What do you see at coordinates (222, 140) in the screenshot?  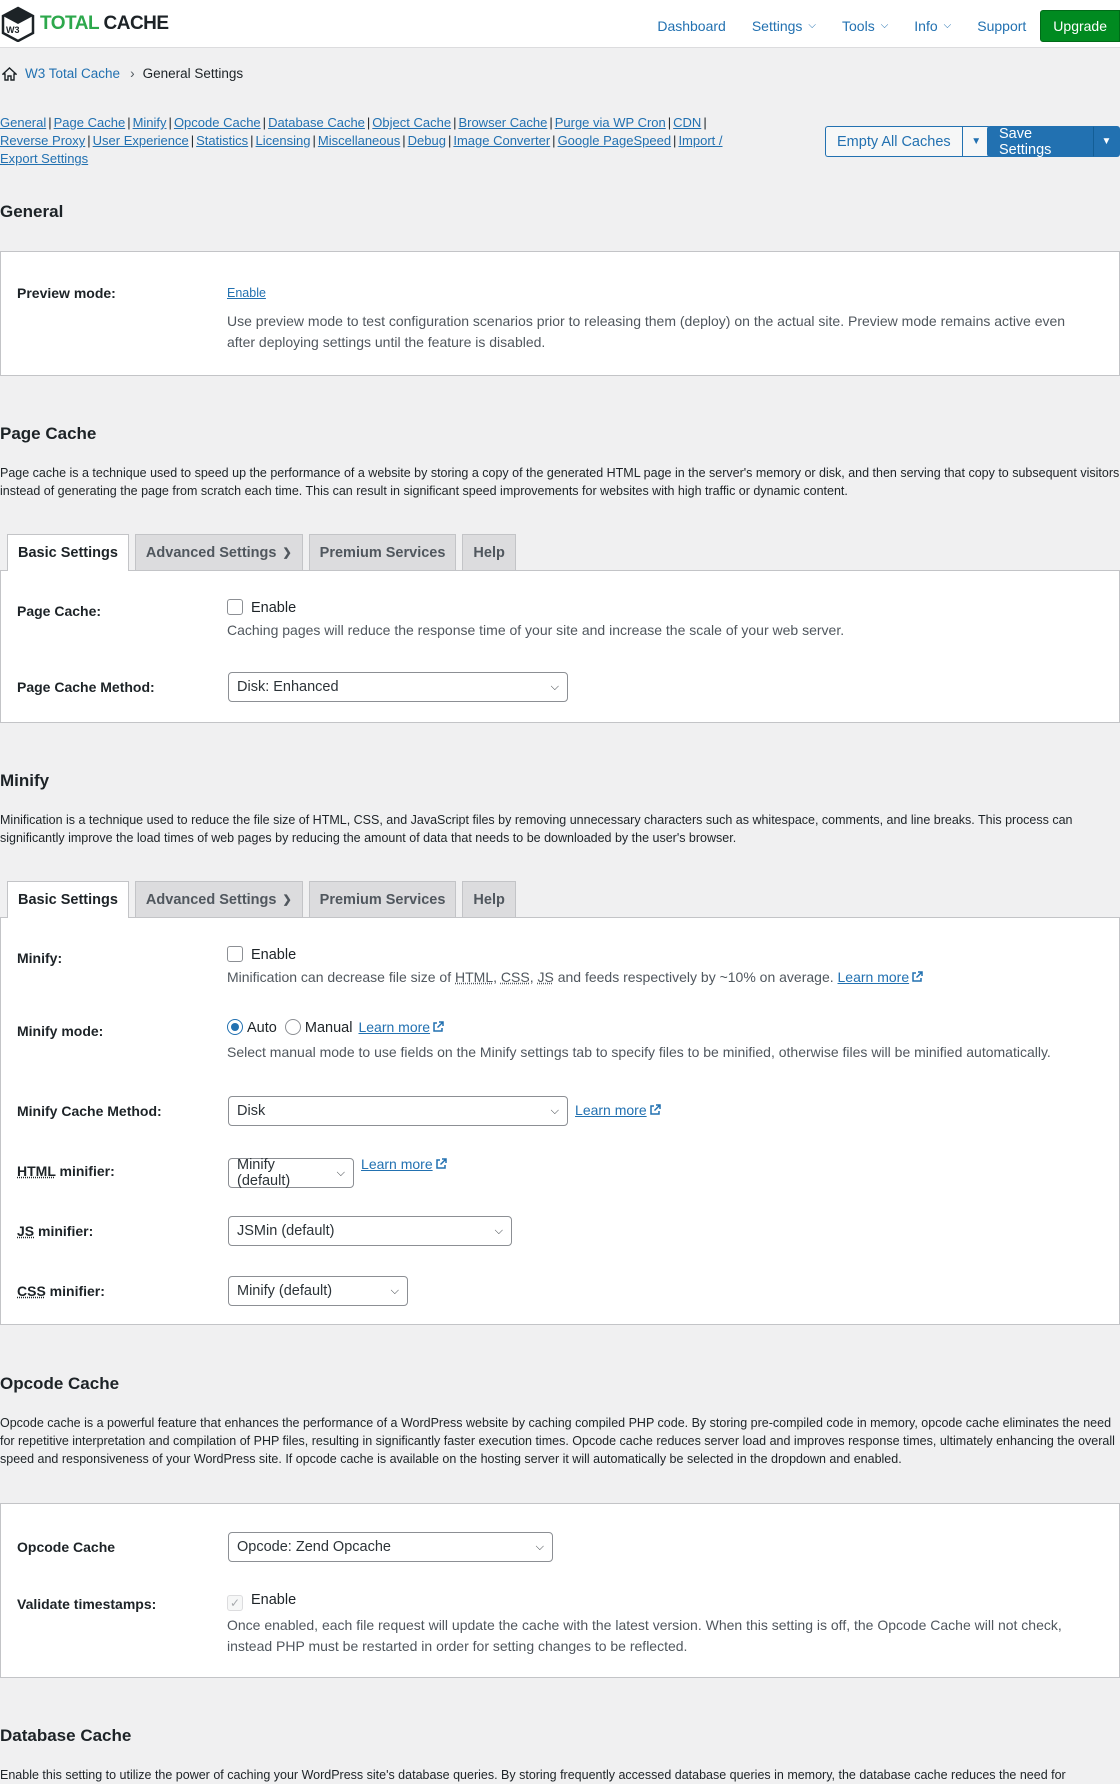 I see `section-link-statistics: Statistics` at bounding box center [222, 140].